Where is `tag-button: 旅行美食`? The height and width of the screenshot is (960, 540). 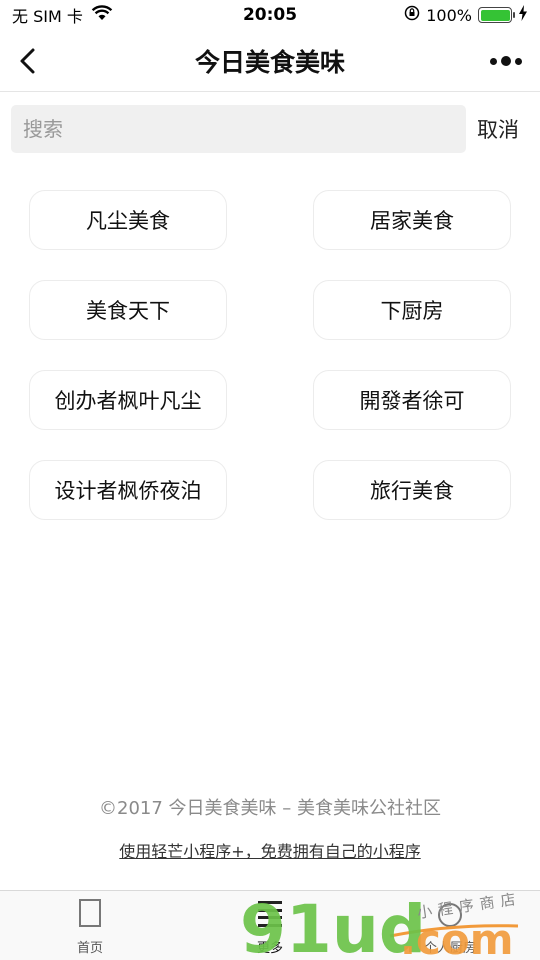 tag-button: 旅行美食 is located at coordinates (412, 490).